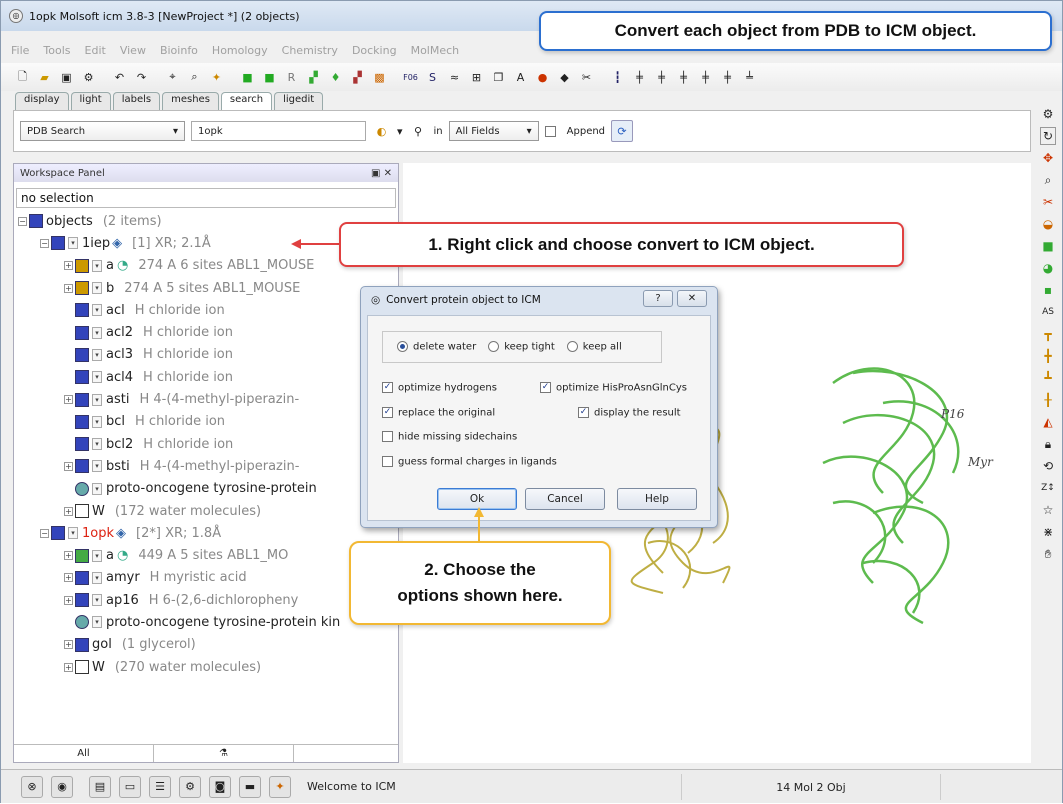 Image resolution: width=1063 pixels, height=804 pixels. Describe the element at coordinates (379, 77) in the screenshot. I see `grid-icon: ▩` at that location.